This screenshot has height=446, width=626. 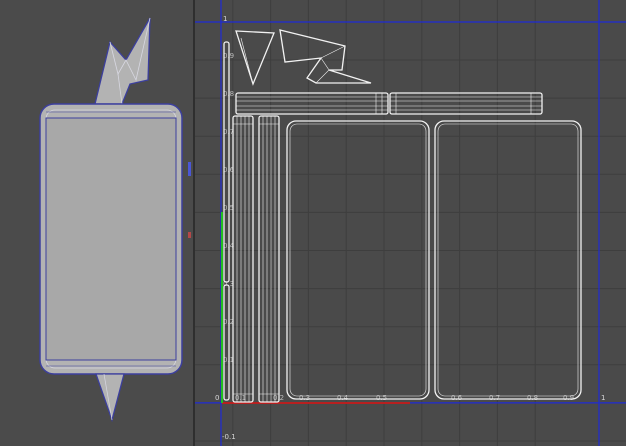 I want to click on u-tick-label: 0.3, so click(x=304, y=398).